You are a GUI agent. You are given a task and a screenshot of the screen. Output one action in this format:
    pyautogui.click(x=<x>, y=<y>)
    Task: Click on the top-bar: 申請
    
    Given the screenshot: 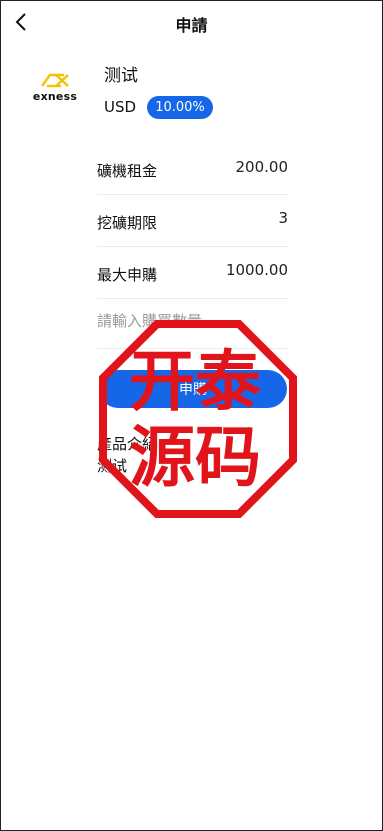 What is the action you would take?
    pyautogui.click(x=191, y=22)
    